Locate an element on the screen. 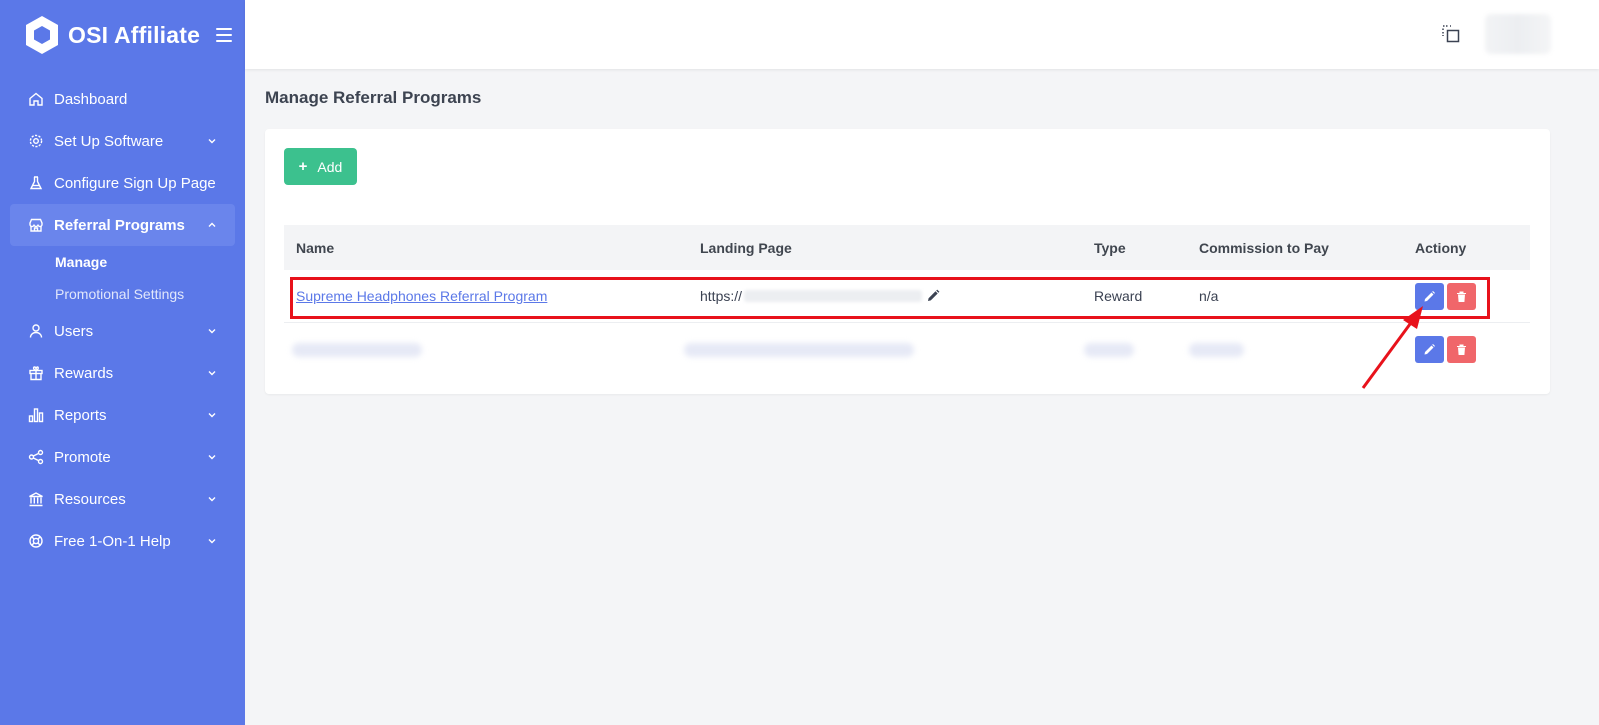 This screenshot has height=725, width=1599. sidebar-item-label: Dashboard is located at coordinates (91, 99).